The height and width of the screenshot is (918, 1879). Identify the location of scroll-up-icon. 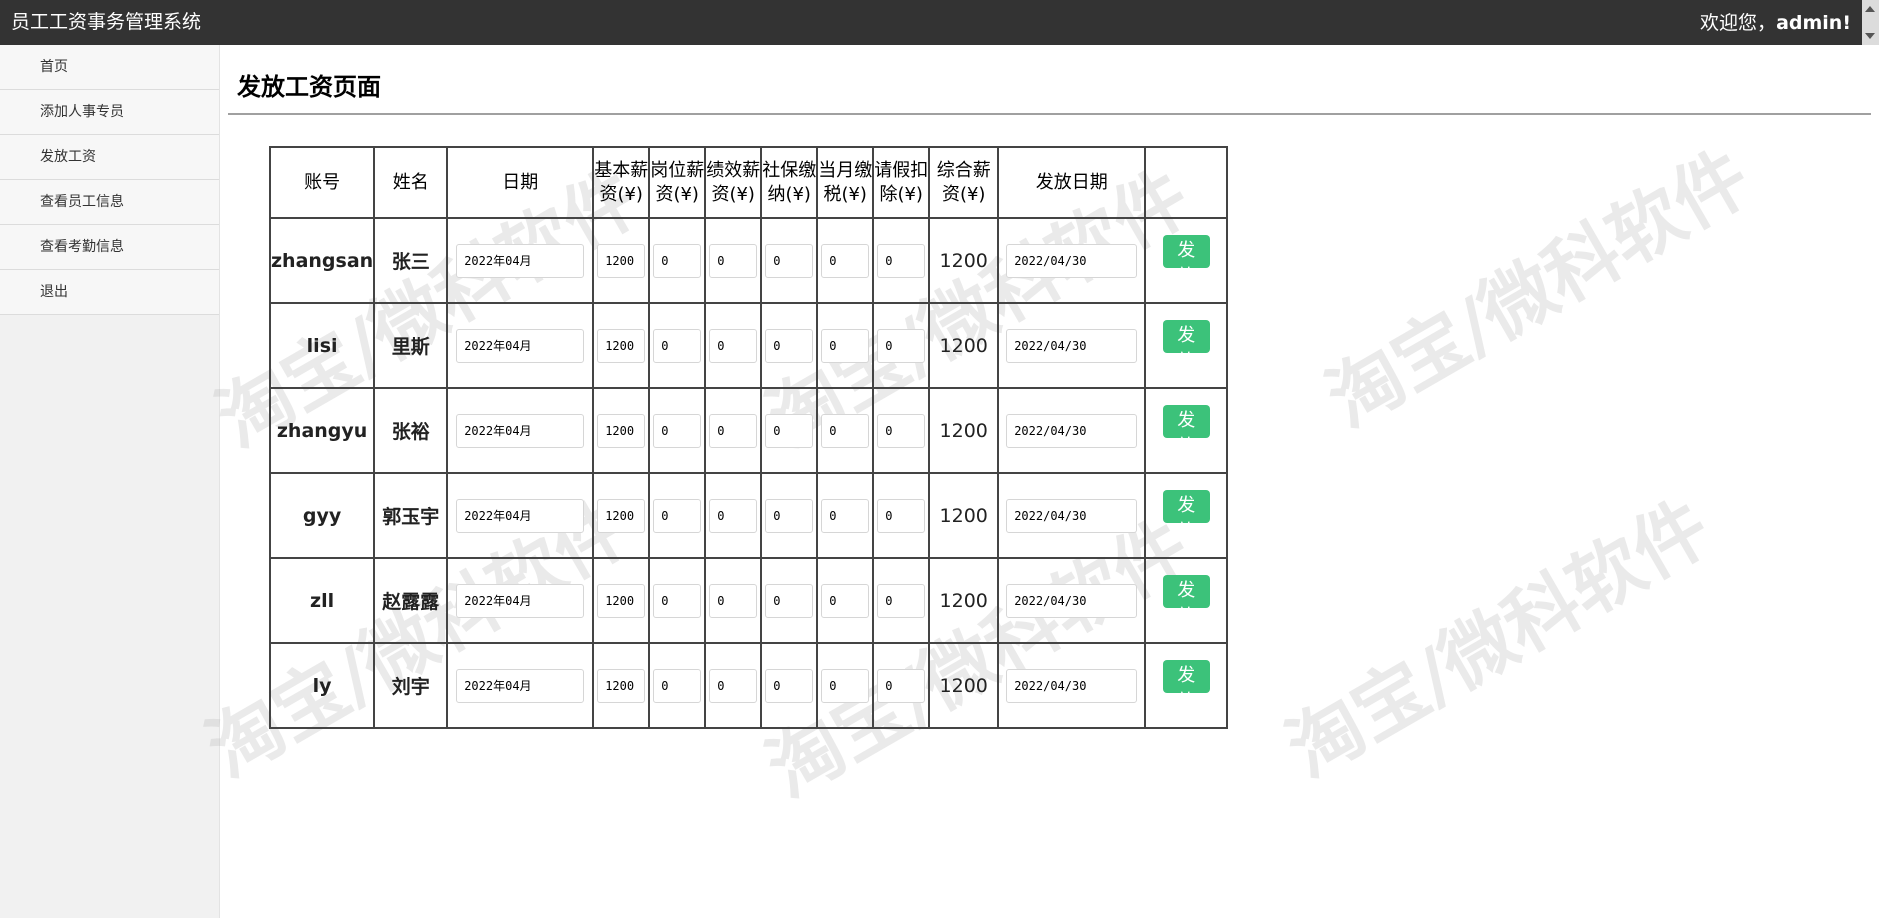
(1870, 9).